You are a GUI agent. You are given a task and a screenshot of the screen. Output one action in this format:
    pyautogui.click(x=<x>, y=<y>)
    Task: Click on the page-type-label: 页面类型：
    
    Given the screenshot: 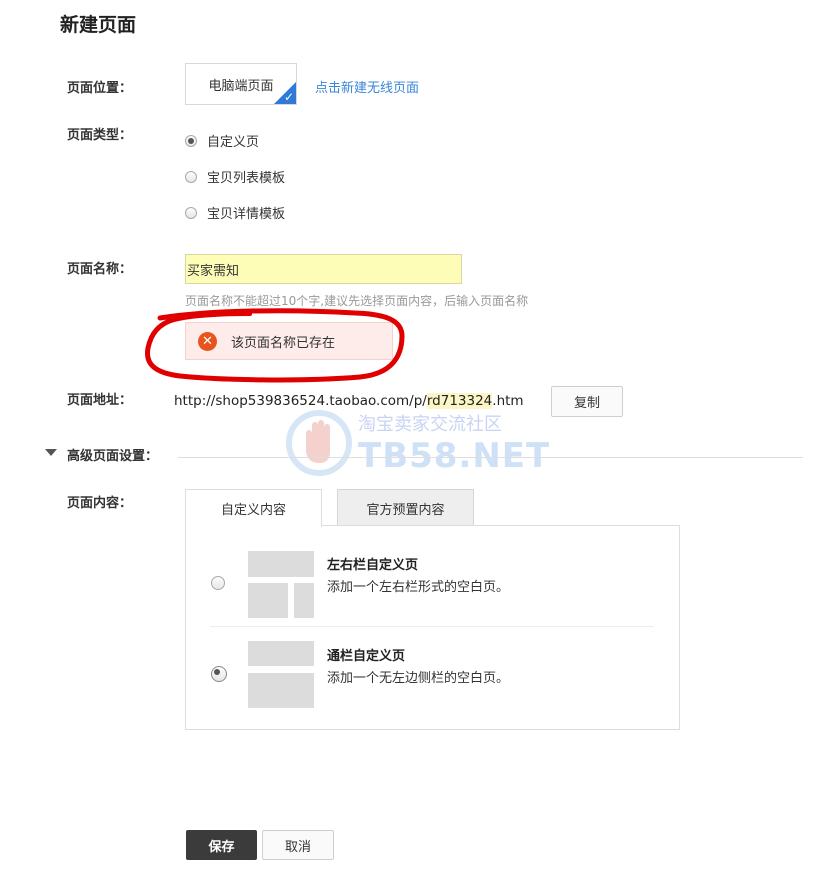 What is the action you would take?
    pyautogui.click(x=100, y=135)
    